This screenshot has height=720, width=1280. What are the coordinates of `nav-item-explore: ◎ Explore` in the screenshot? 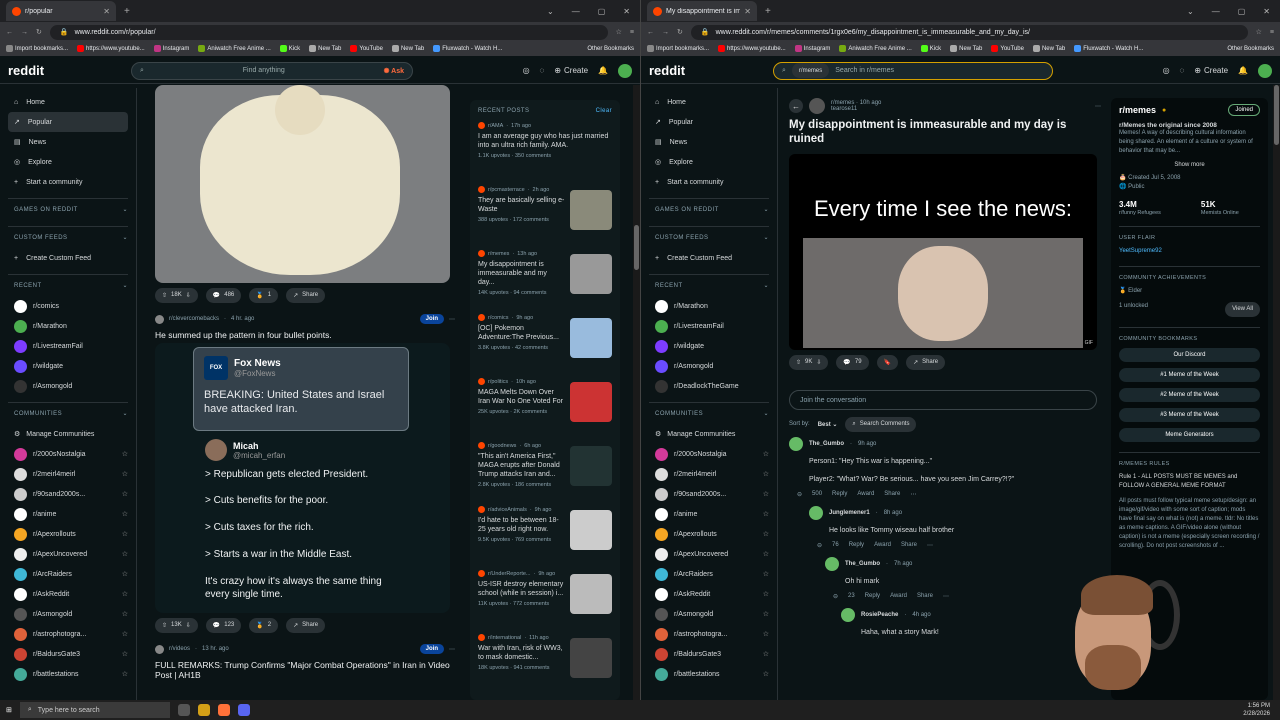 It's located at (68, 162).